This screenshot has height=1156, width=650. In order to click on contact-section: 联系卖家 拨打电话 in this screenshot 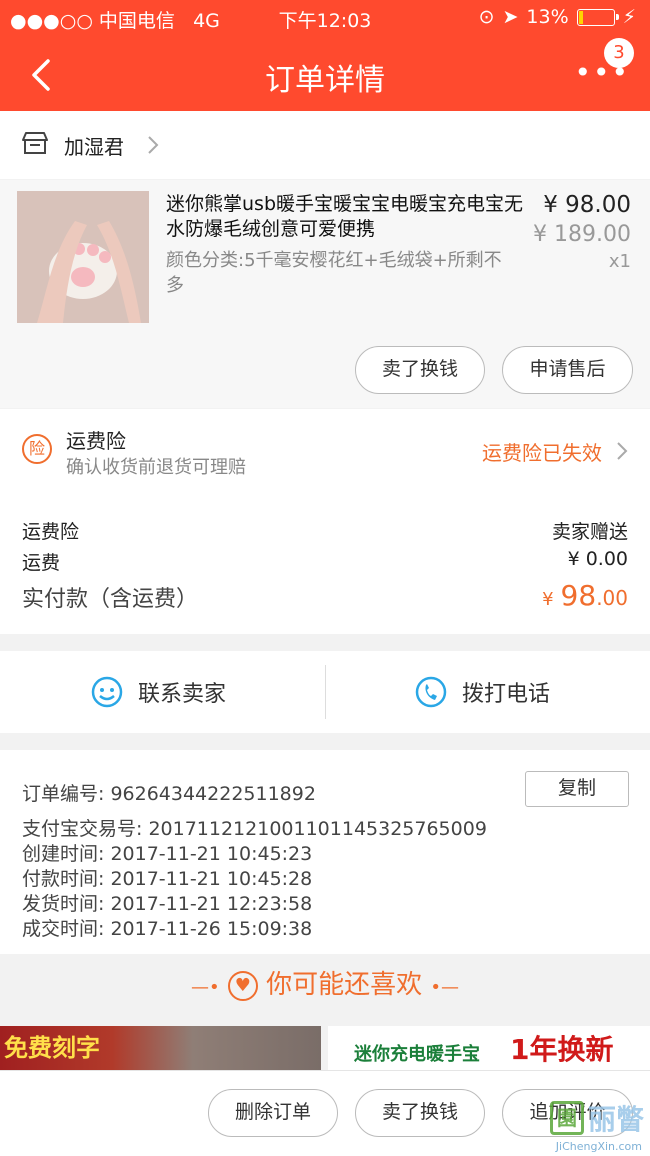, I will do `click(325, 692)`.